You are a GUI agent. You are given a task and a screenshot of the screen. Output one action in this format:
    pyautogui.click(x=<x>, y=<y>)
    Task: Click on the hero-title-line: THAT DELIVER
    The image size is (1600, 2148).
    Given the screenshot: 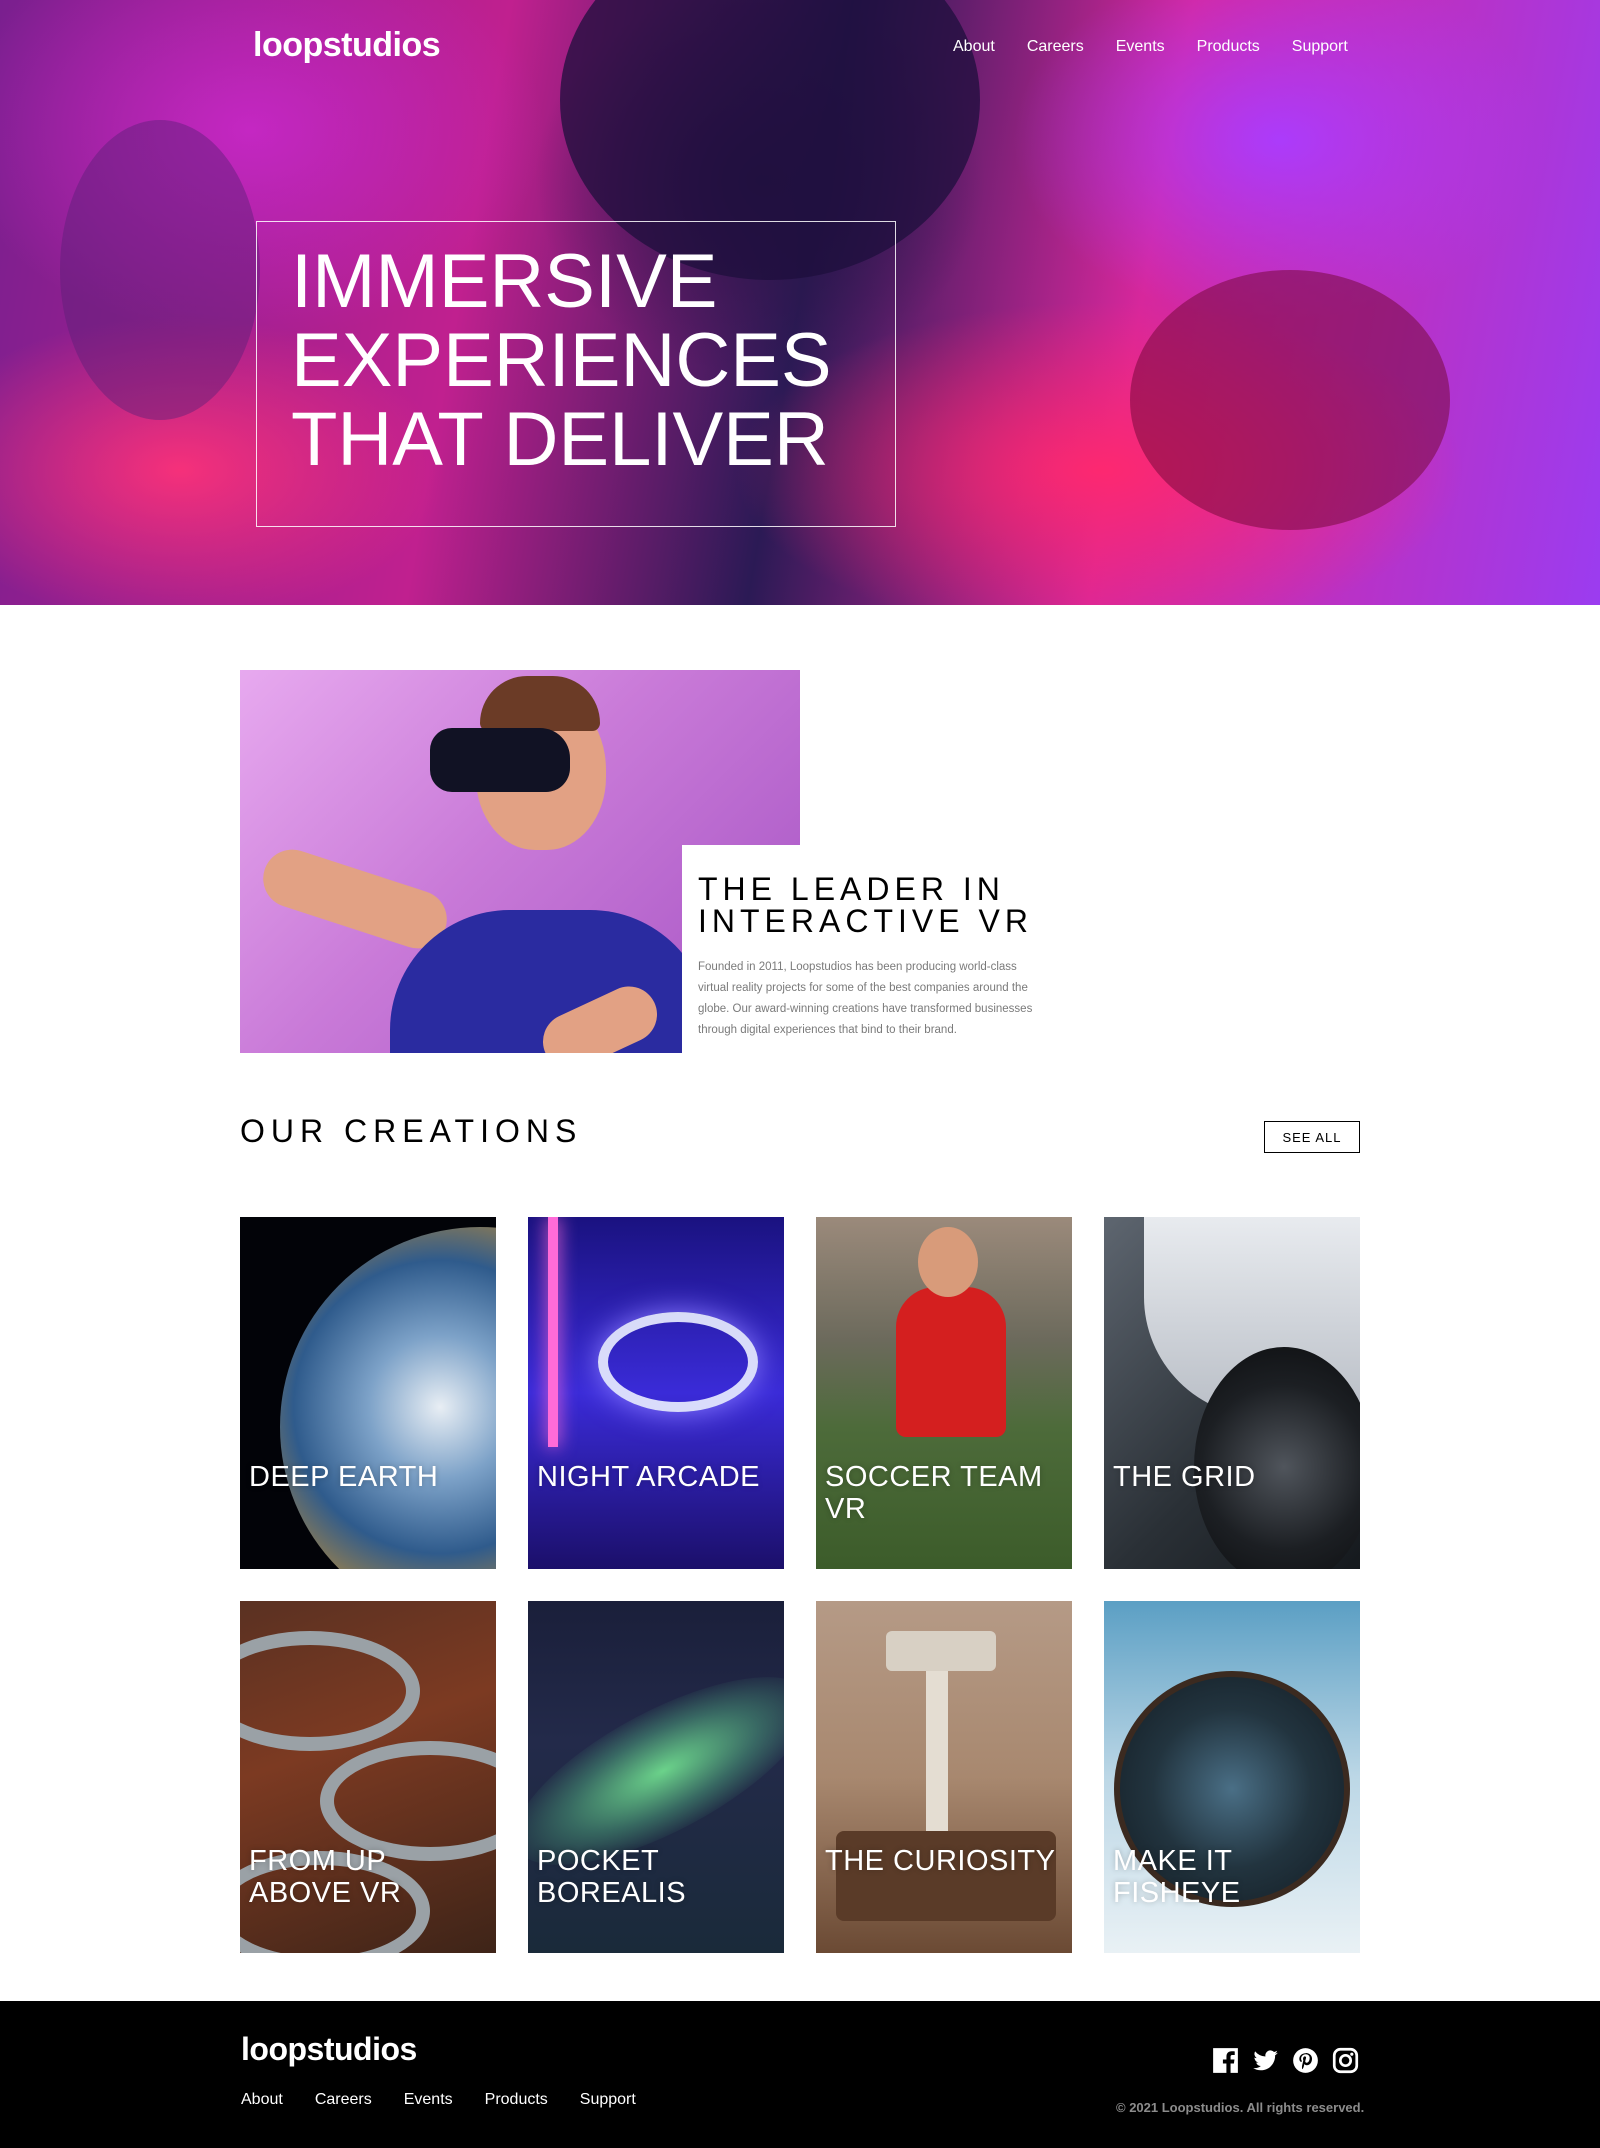 What is the action you would take?
    pyautogui.click(x=560, y=439)
    